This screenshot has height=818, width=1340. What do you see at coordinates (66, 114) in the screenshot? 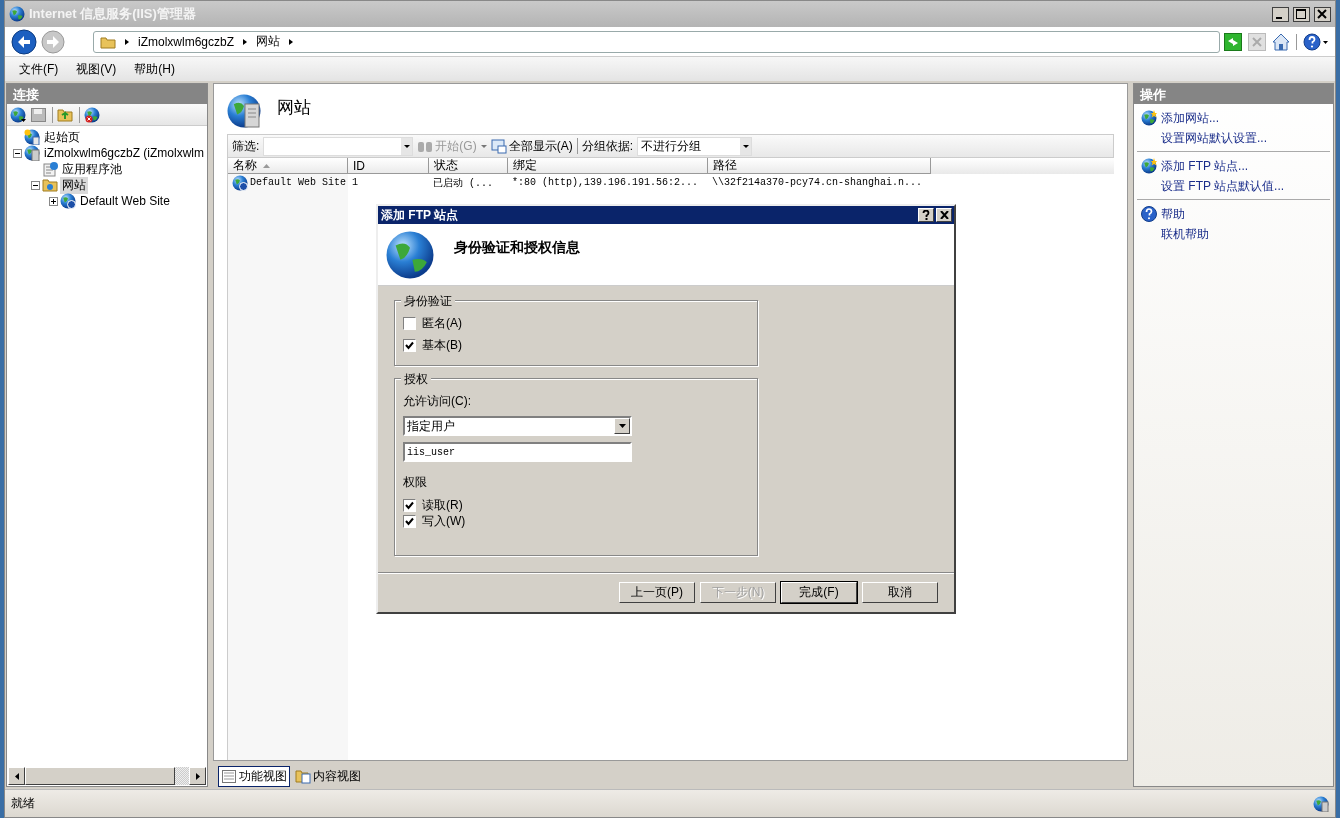
I see `folder-up-icon` at bounding box center [66, 114].